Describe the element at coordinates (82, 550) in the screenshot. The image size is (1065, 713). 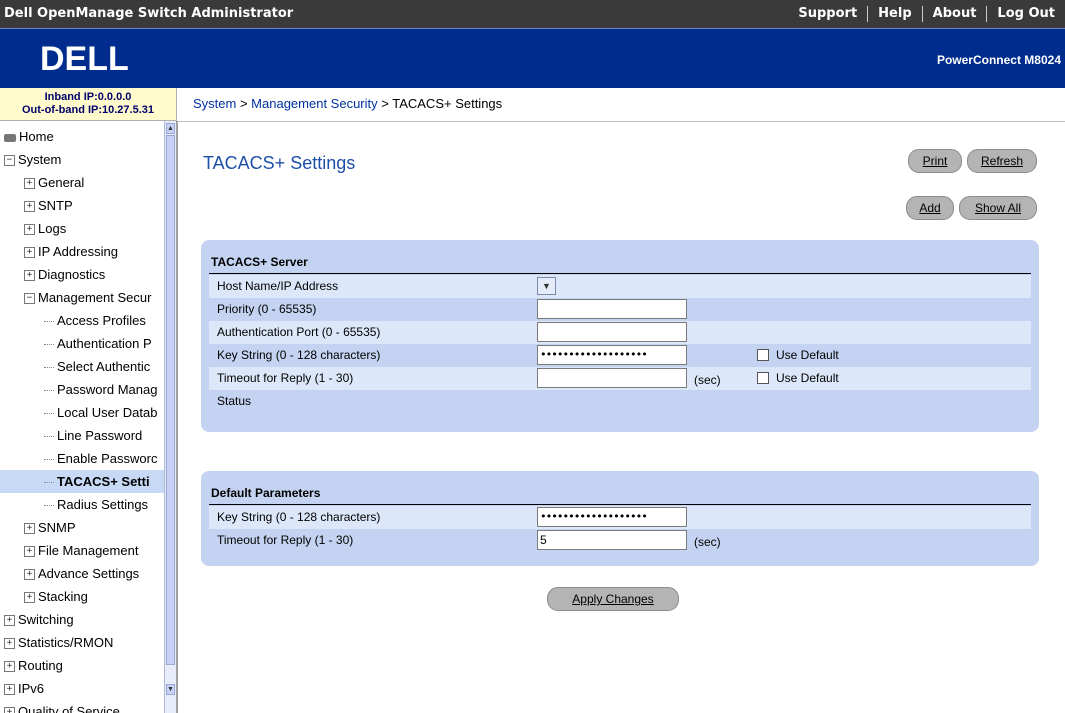
I see `sidebar-item: + File Management` at that location.